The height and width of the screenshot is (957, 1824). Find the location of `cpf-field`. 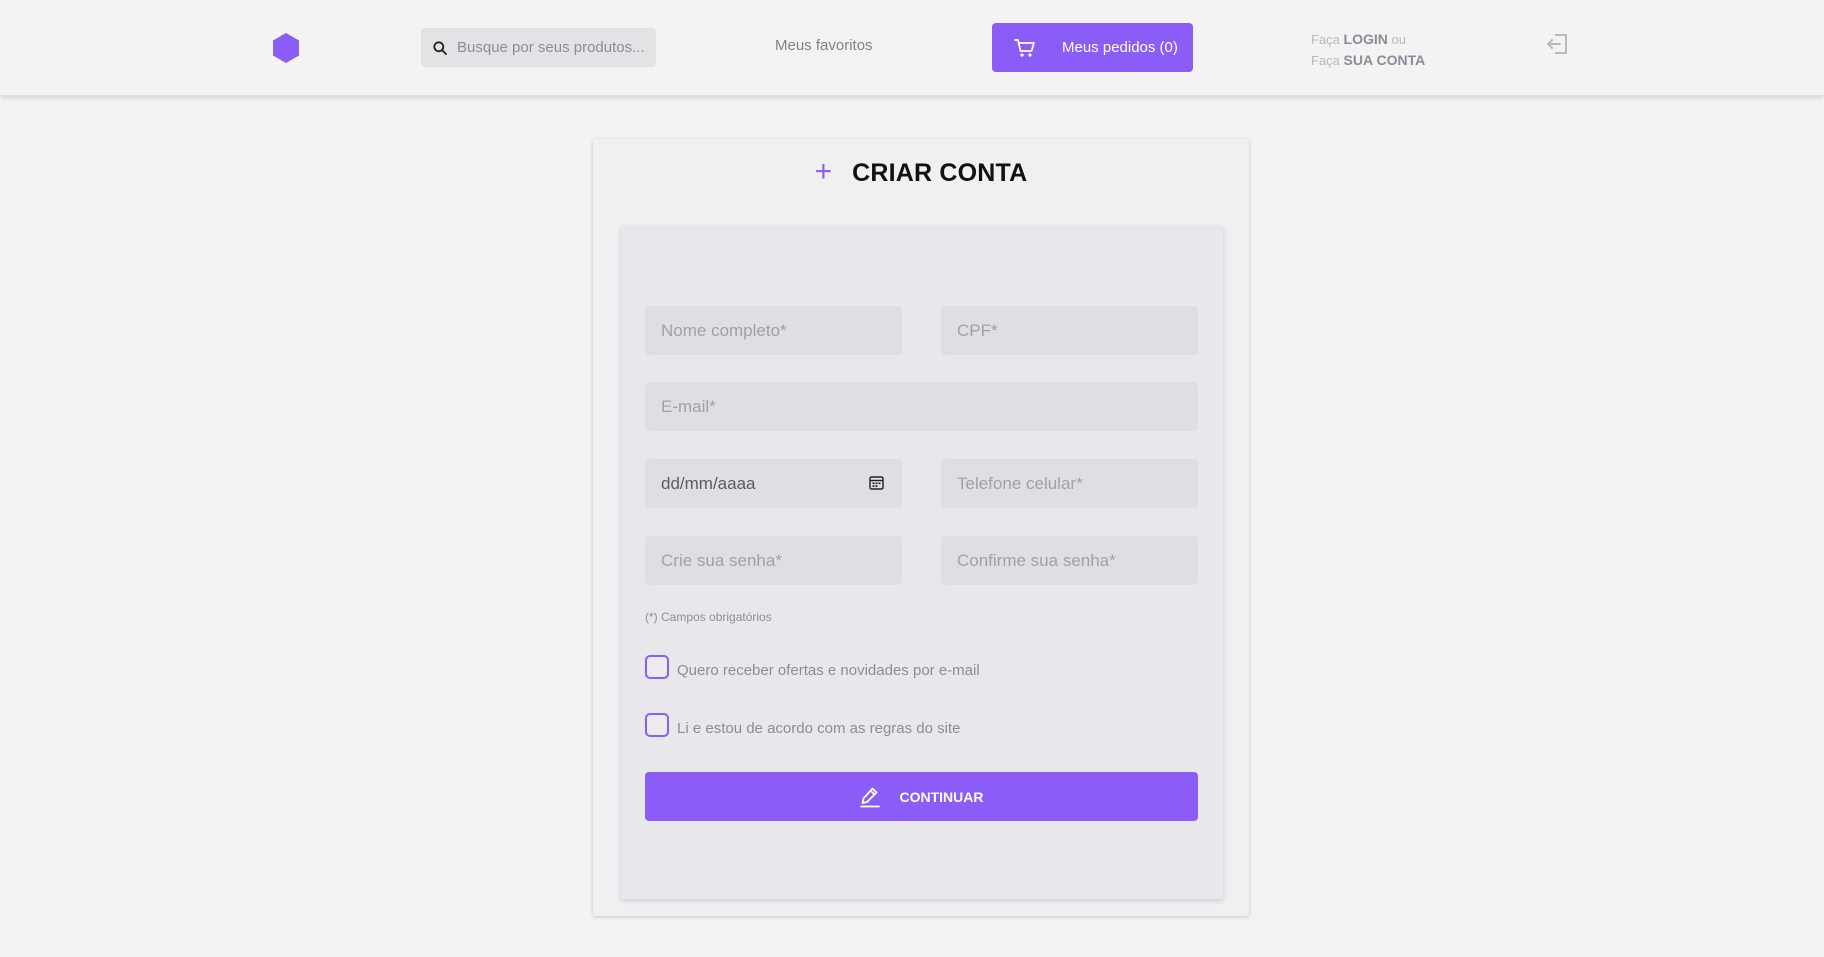

cpf-field is located at coordinates (1069, 330).